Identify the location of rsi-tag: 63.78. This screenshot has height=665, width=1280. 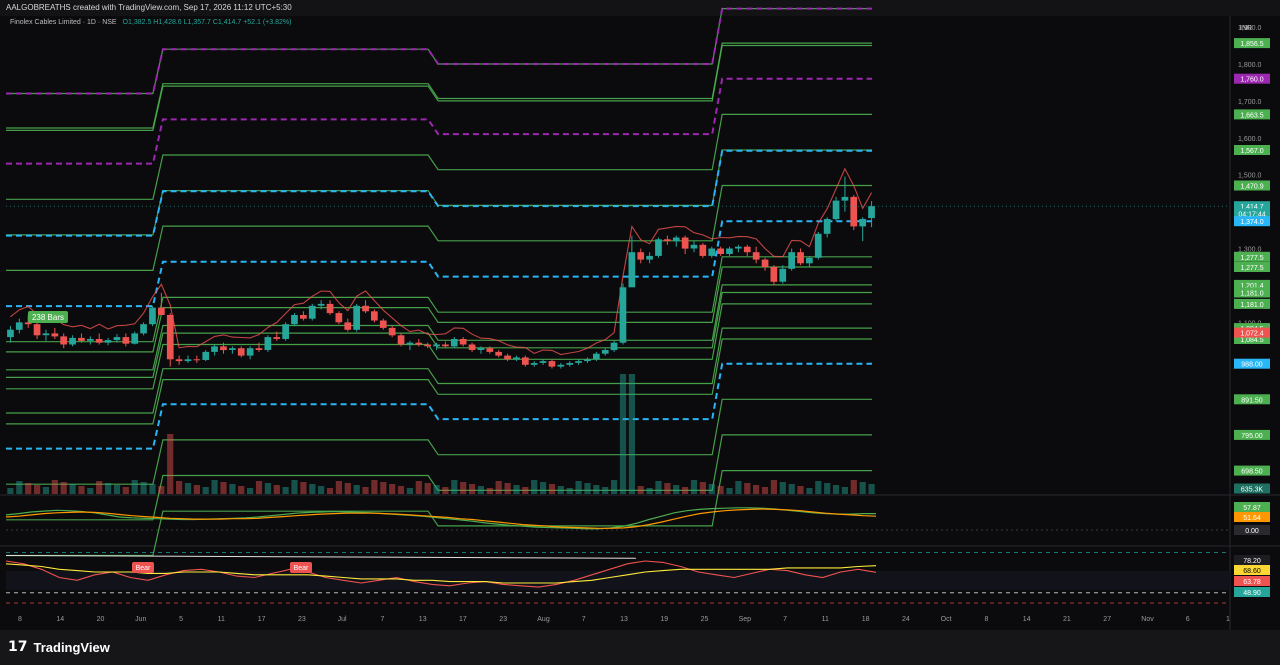
(1252, 581).